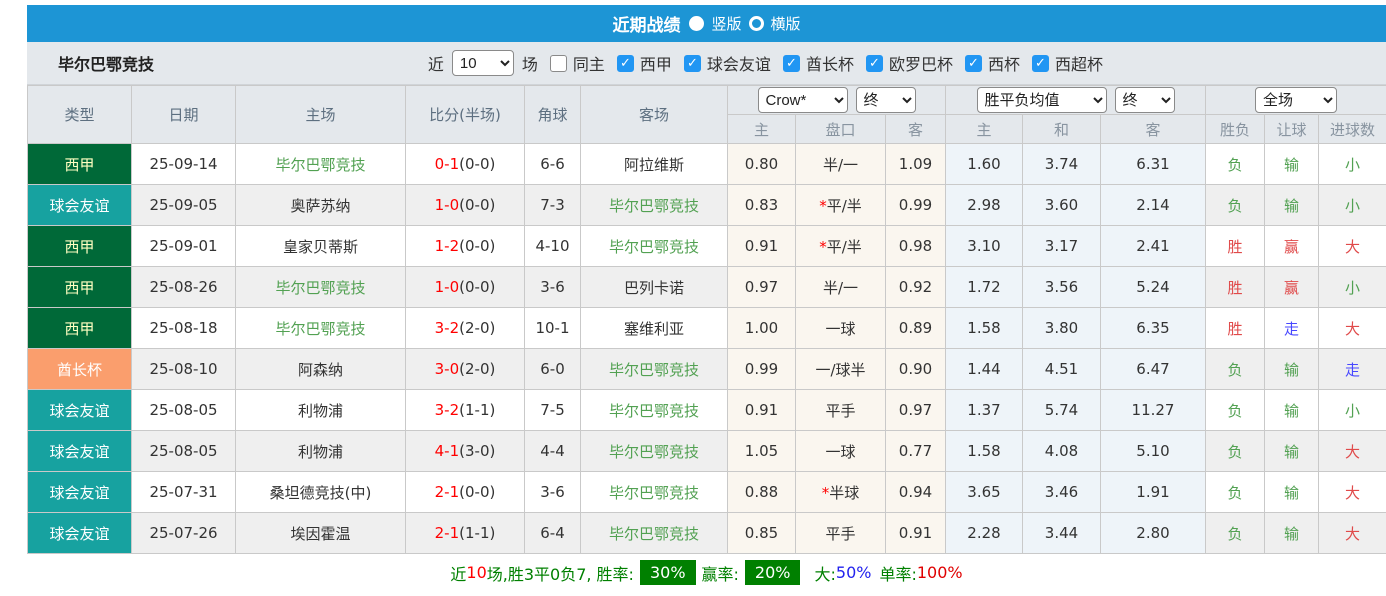  Describe the element at coordinates (654, 115) in the screenshot. I see `col-header-away: 客场` at that location.